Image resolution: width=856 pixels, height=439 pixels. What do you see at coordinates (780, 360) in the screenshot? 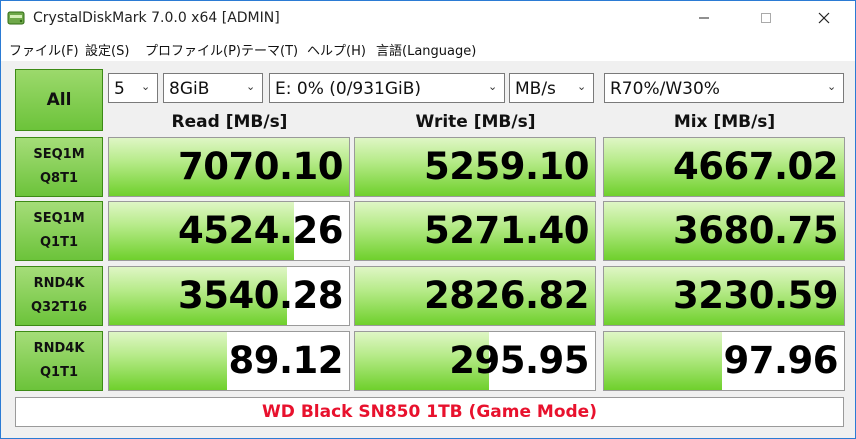
I see `result-value: 97.96` at bounding box center [780, 360].